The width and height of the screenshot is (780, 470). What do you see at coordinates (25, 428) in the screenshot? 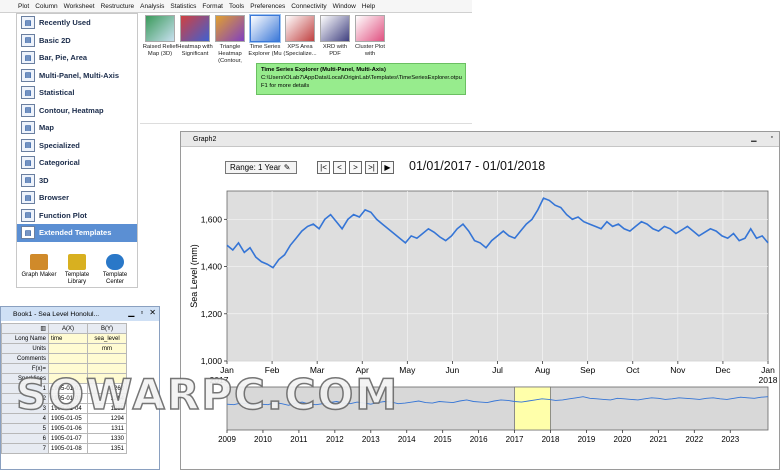
I see `row-number: 5` at bounding box center [25, 428].